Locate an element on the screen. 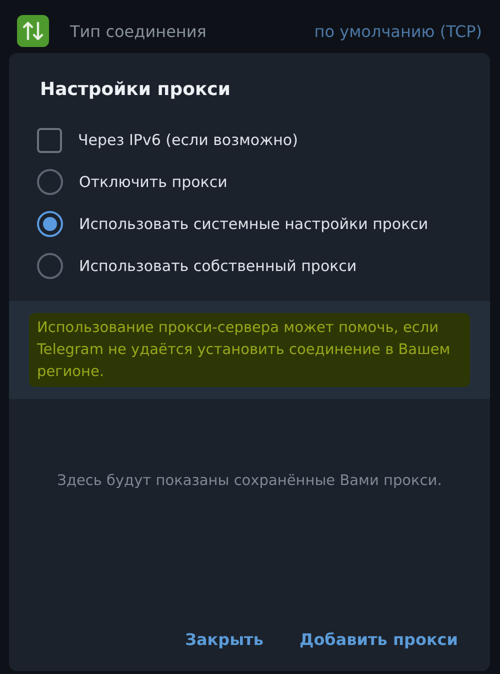  setting-value: по умолчанию (TCP) is located at coordinates (398, 31).